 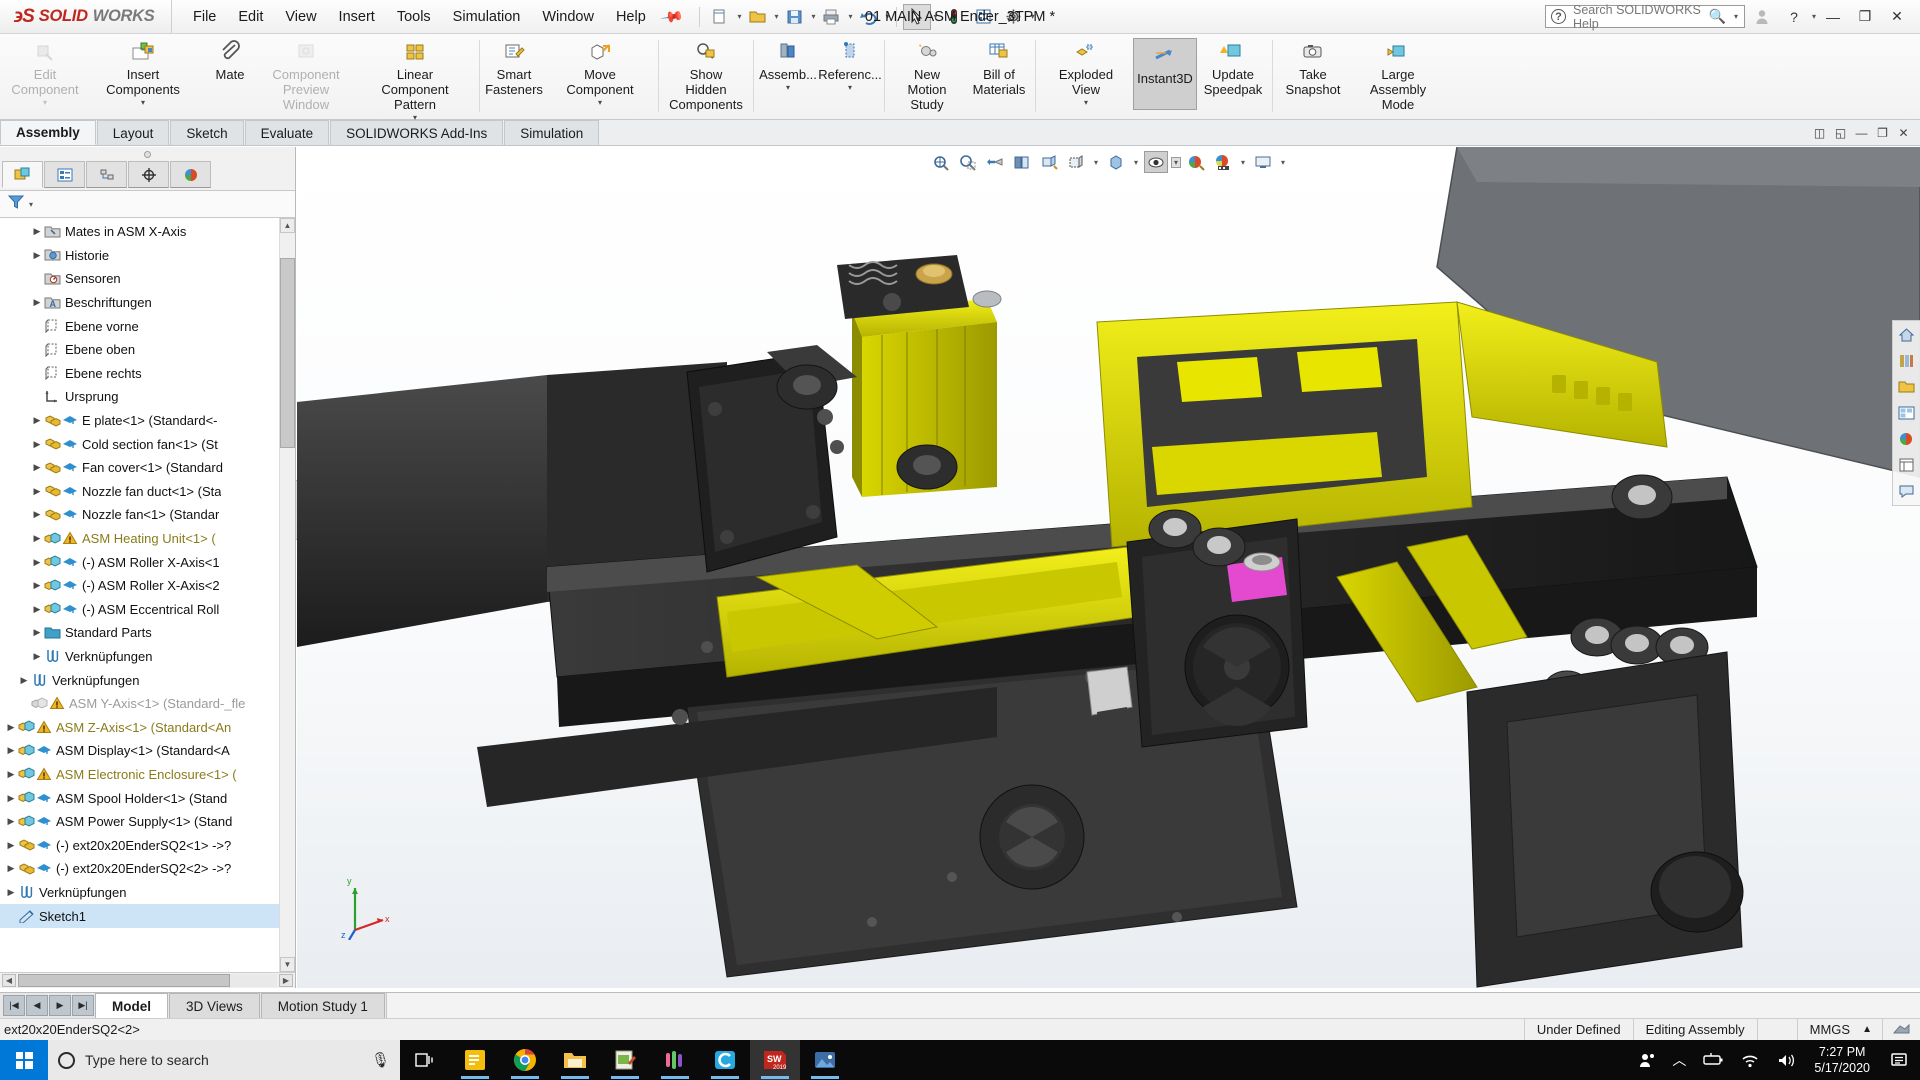 What do you see at coordinates (1907, 413) in the screenshot?
I see `view-palette-icon` at bounding box center [1907, 413].